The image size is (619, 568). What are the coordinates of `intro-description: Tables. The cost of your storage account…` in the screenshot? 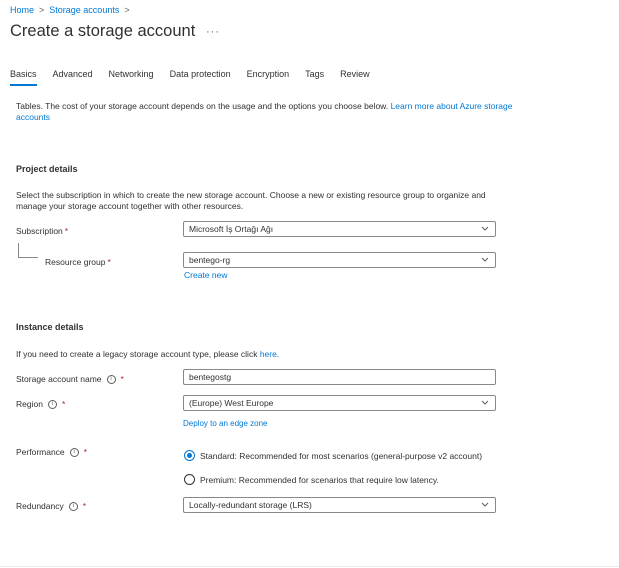 It's located at (203, 106).